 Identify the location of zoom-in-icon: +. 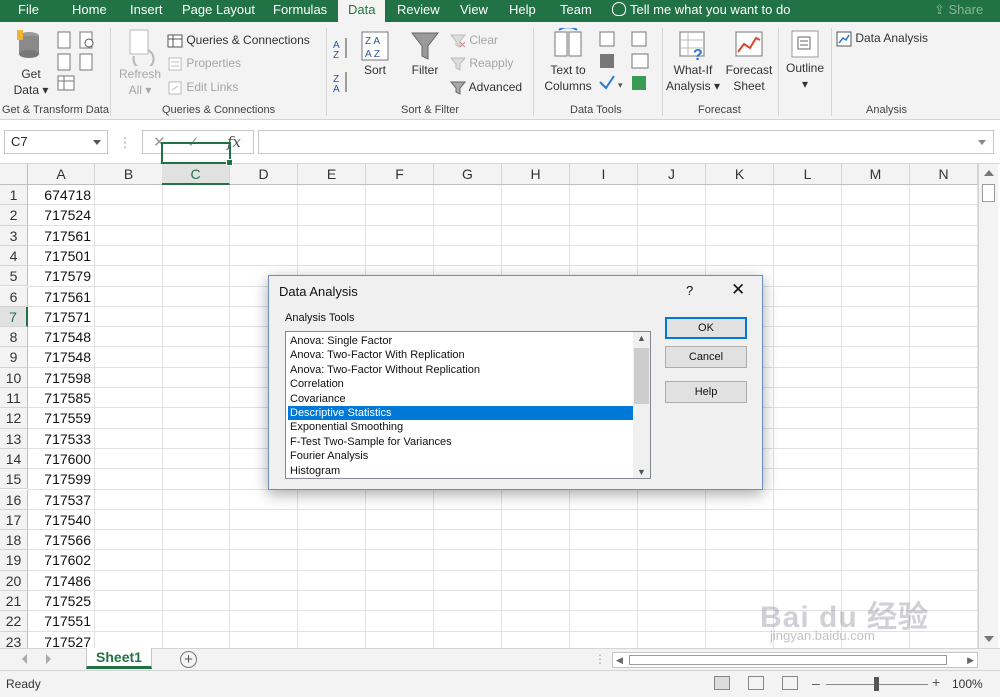
(936, 682).